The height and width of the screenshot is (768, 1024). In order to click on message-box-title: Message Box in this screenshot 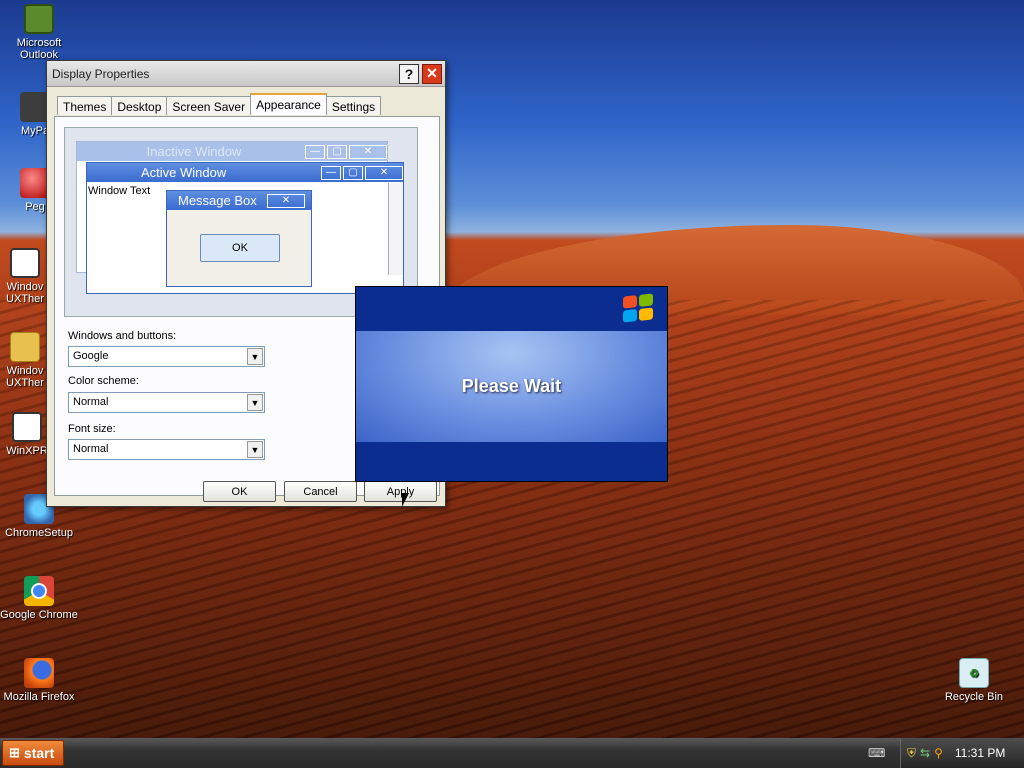, I will do `click(217, 200)`.